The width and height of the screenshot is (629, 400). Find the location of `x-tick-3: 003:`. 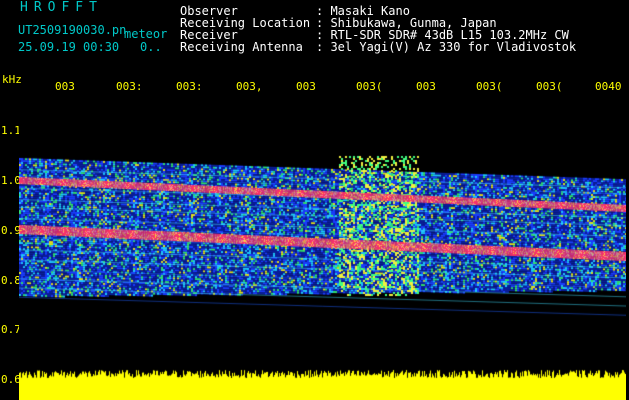

x-tick-3: 003: is located at coordinates (189, 86).